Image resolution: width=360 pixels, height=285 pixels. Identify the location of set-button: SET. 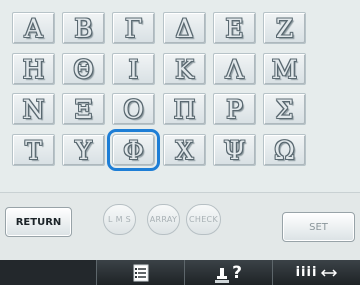
(318, 227).